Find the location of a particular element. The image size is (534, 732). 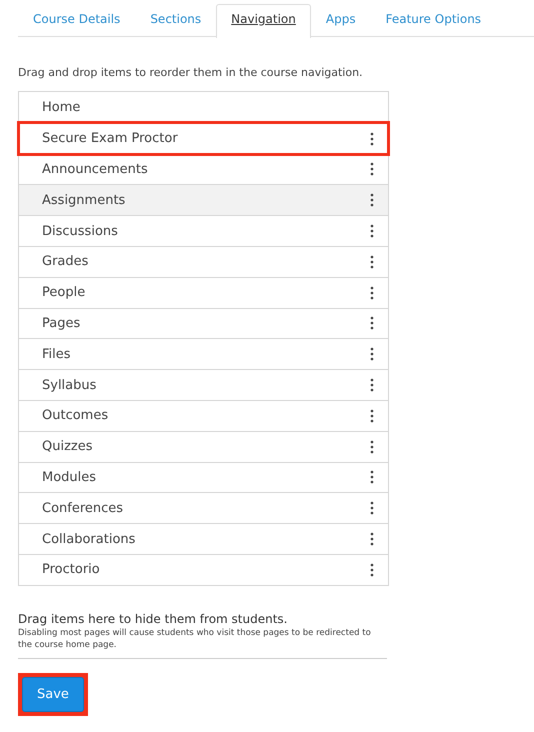

nav-item: Secure Exam Proctor is located at coordinates (203, 138).